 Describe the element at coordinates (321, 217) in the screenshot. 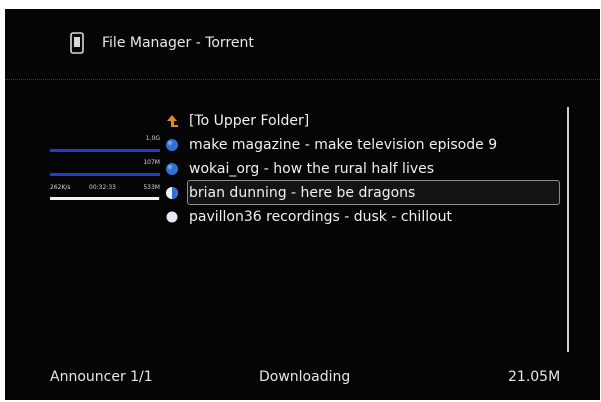

I see `list-item-label: pavillon36 recordings - dusk - chillout` at that location.